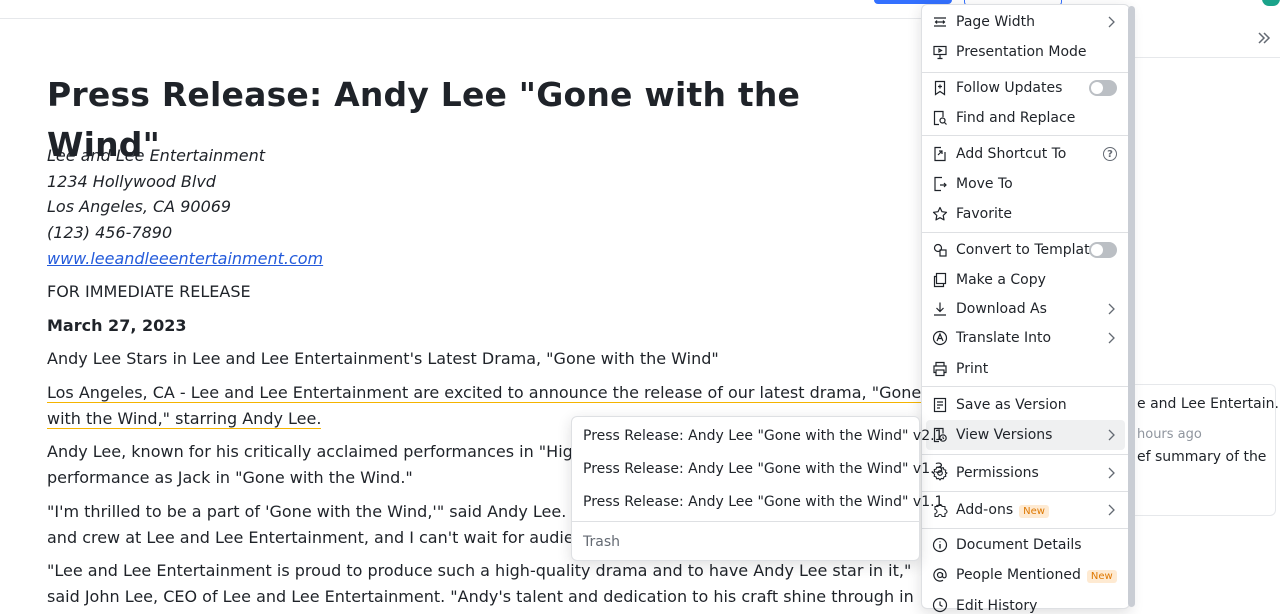 This screenshot has width=1280, height=614. I want to click on menu-item-translate-into: Translate Into, so click(1025, 338).